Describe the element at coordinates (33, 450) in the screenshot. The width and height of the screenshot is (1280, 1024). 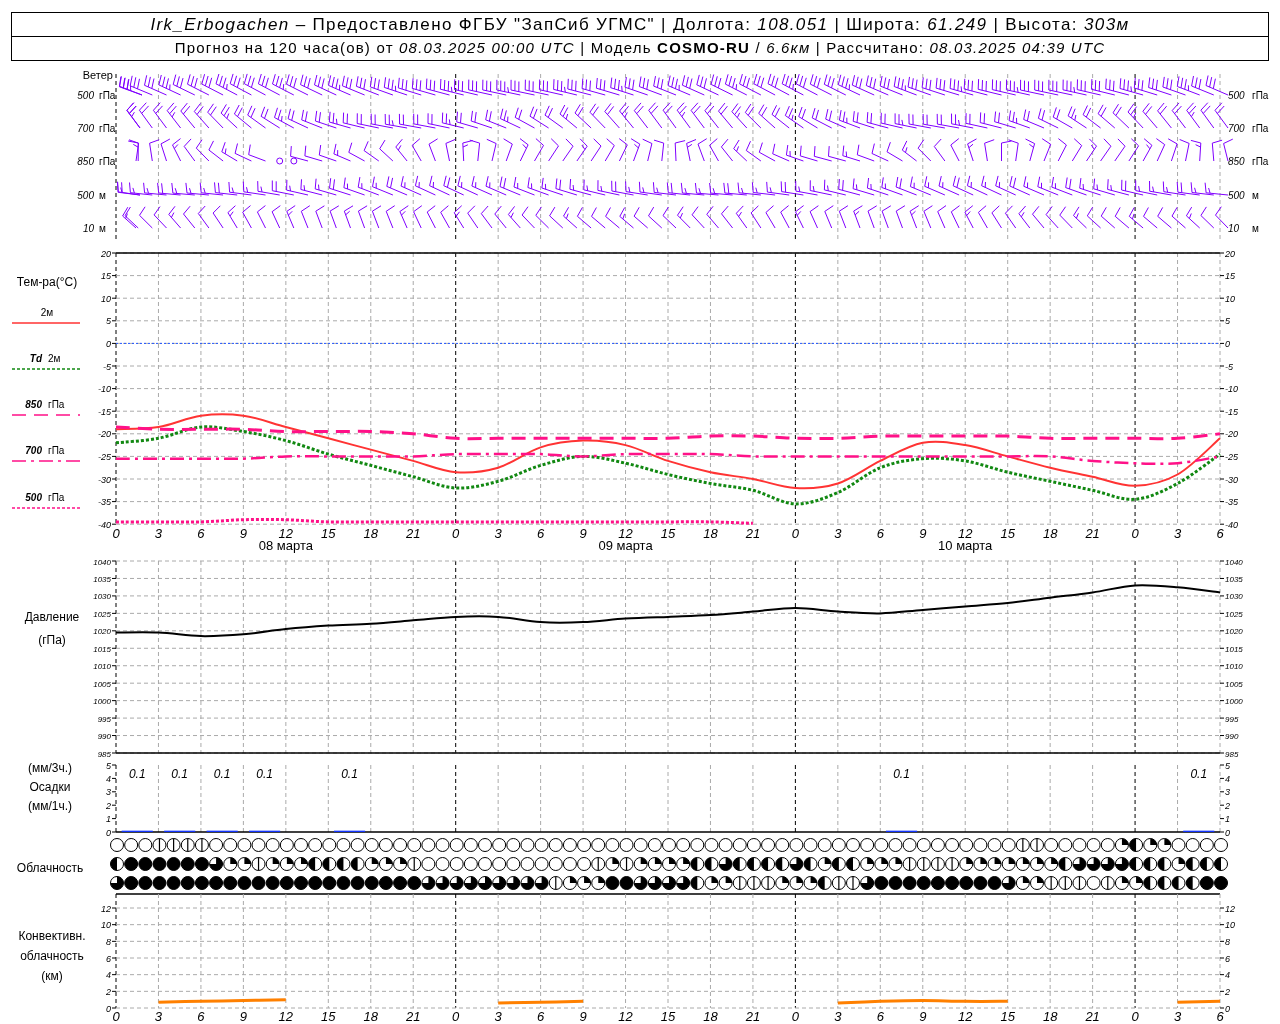
I see `legend-label: 700` at that location.